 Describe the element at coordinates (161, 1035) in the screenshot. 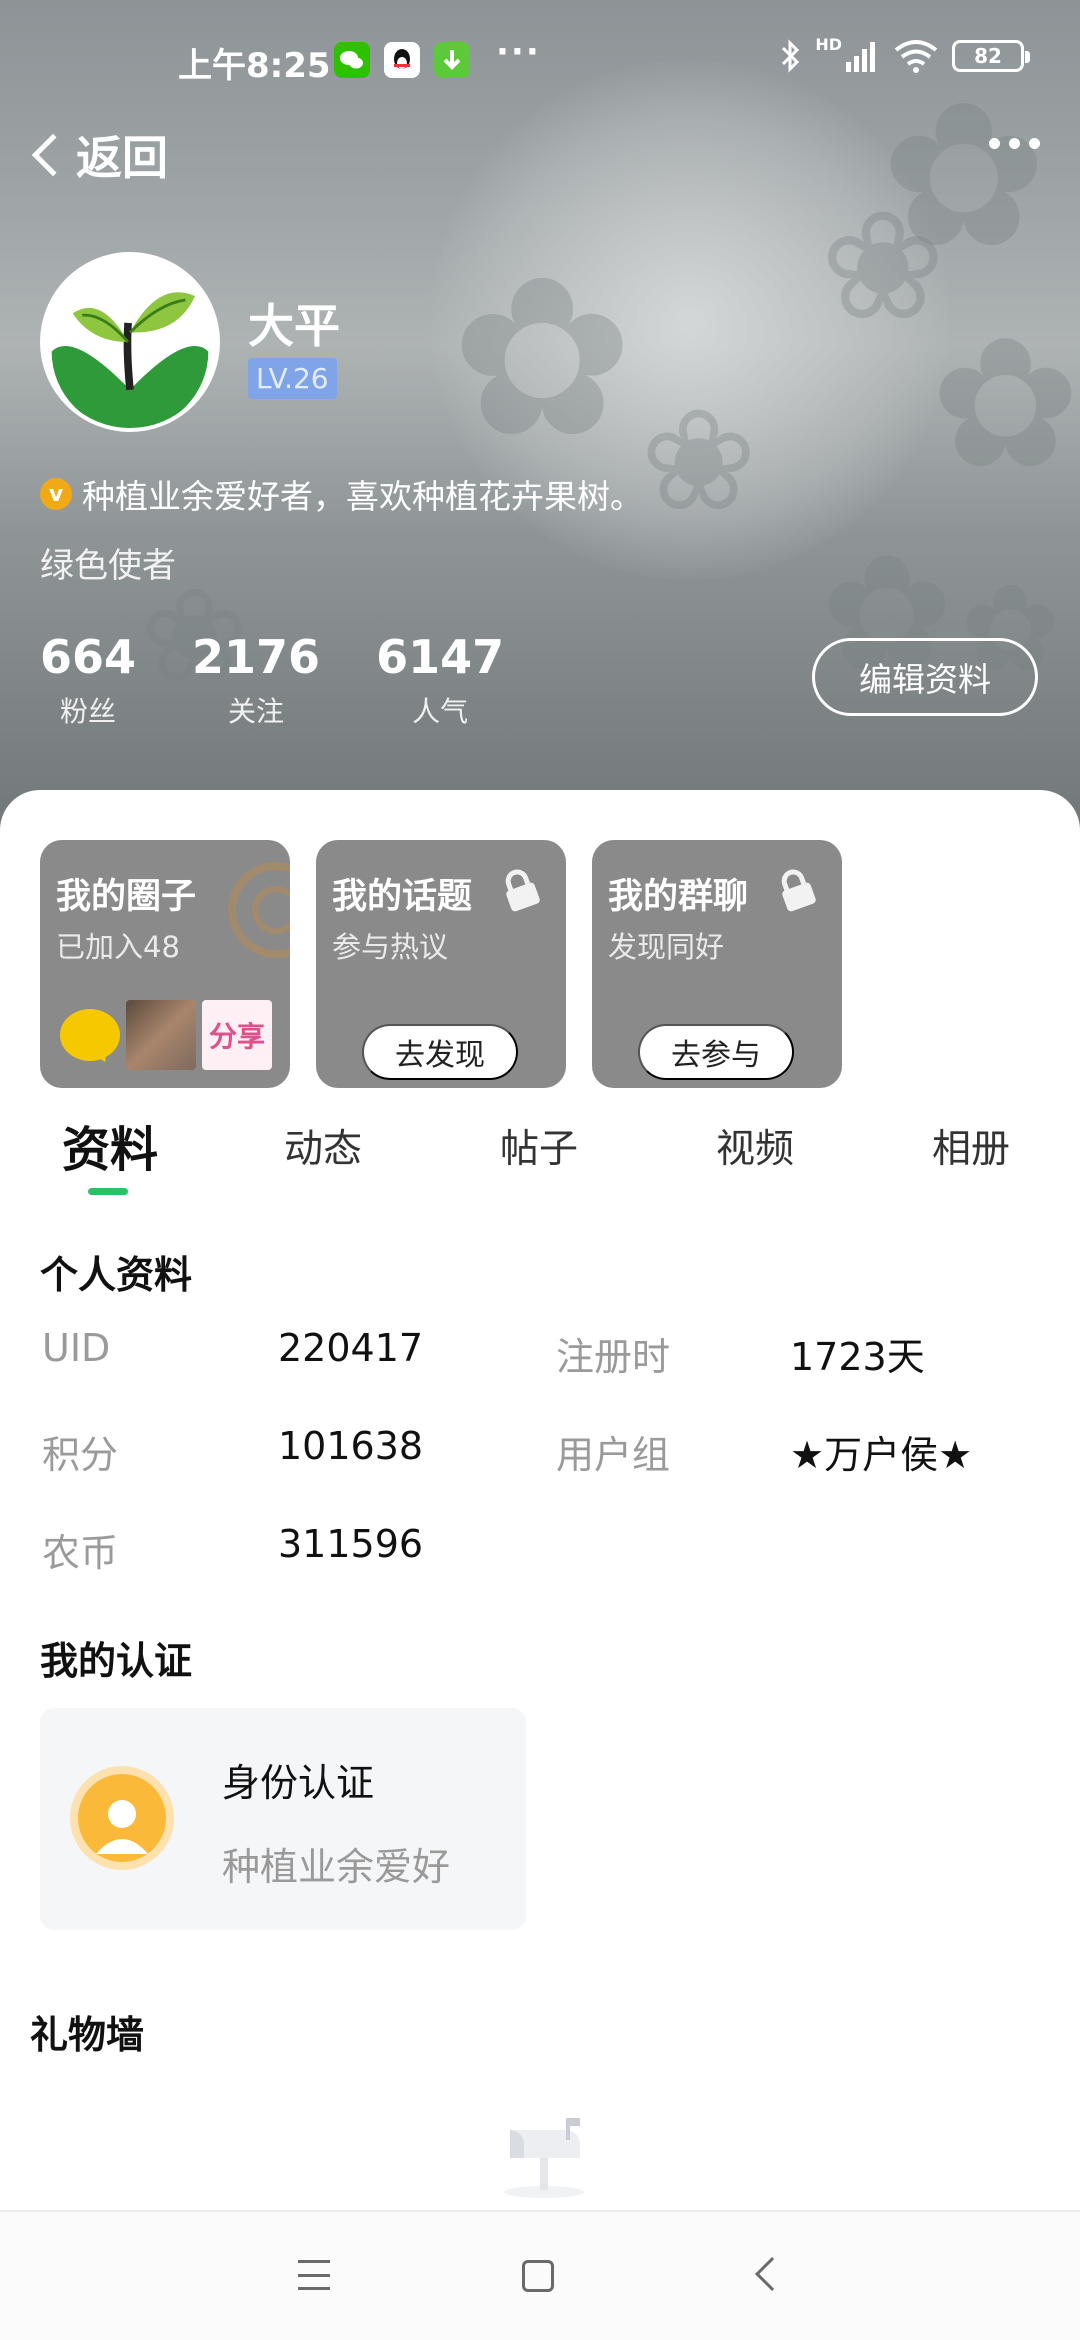

I see `bird-thumbnail` at that location.